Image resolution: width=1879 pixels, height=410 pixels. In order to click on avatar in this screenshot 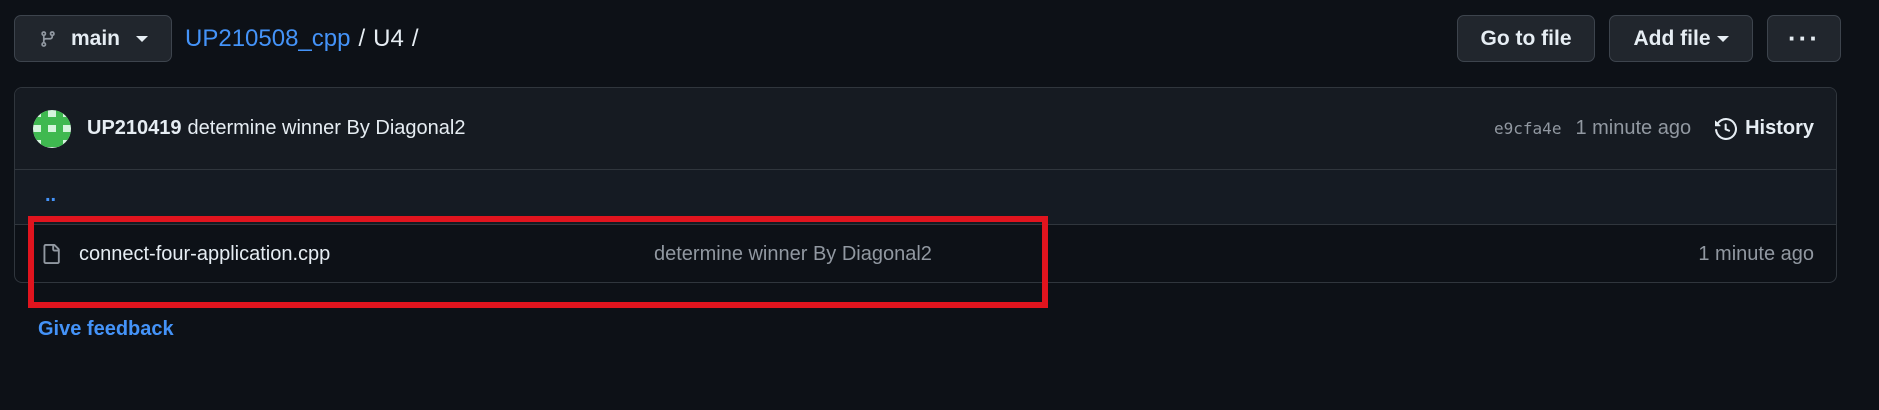, I will do `click(52, 128)`.